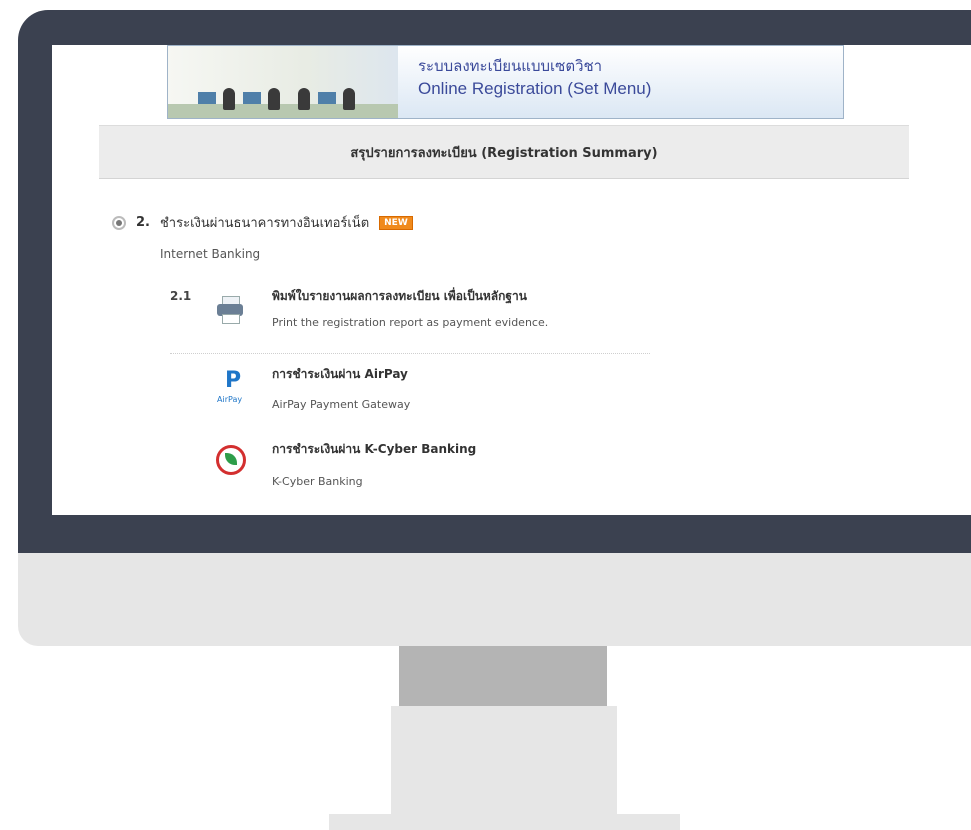 The height and width of the screenshot is (830, 971). I want to click on airpay-icon-caption: AirPay, so click(230, 399).